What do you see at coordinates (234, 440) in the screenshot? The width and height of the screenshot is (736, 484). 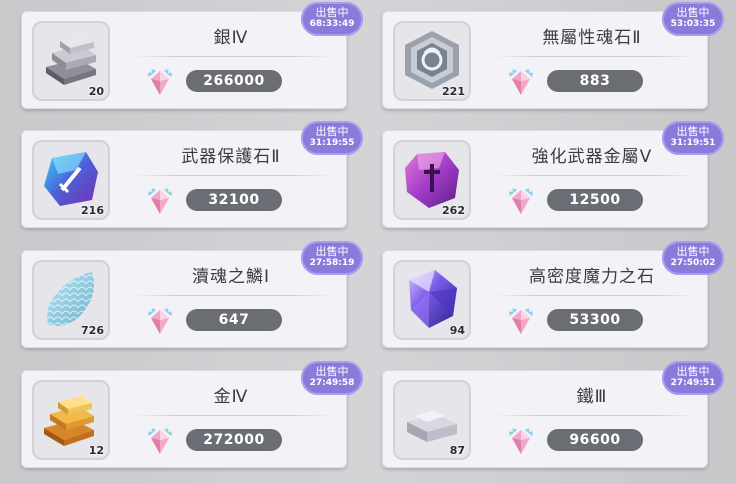 I see `price-pill: 272000` at bounding box center [234, 440].